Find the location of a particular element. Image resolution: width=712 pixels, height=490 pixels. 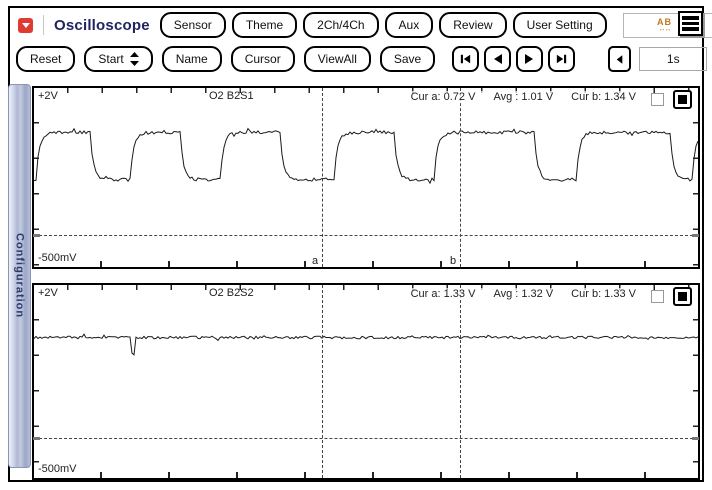

skip-end-icon is located at coordinates (562, 59).